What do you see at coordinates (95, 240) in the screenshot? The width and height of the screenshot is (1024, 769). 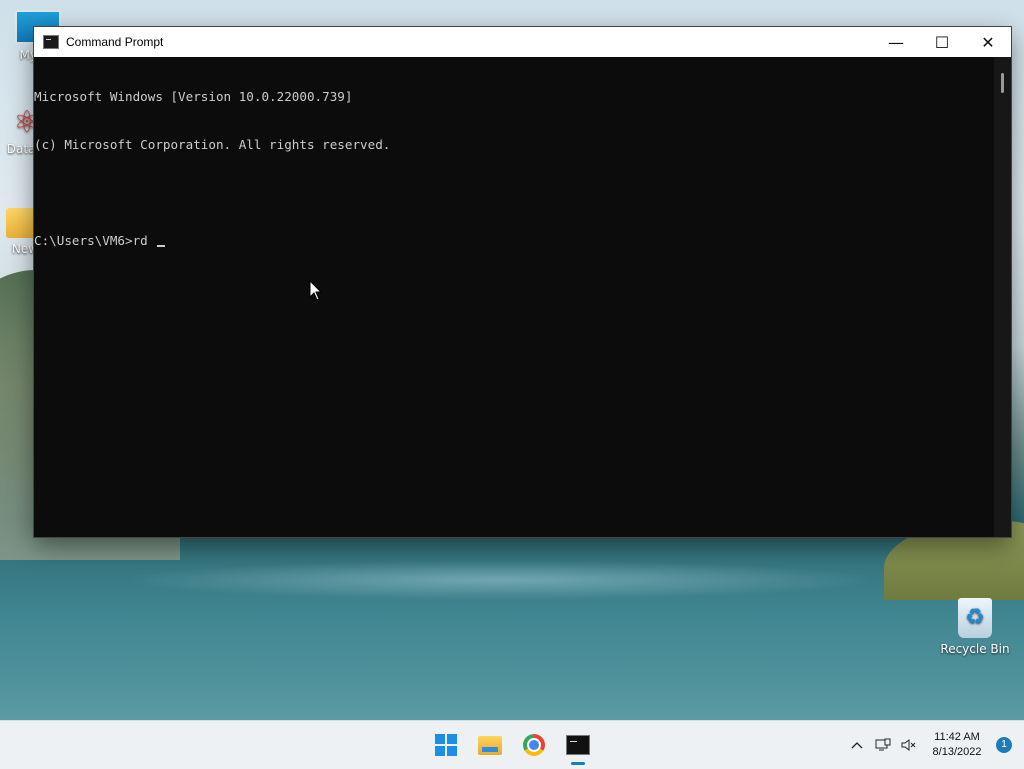 I see `console-prompt: C:\Users\VM6>rd` at bounding box center [95, 240].